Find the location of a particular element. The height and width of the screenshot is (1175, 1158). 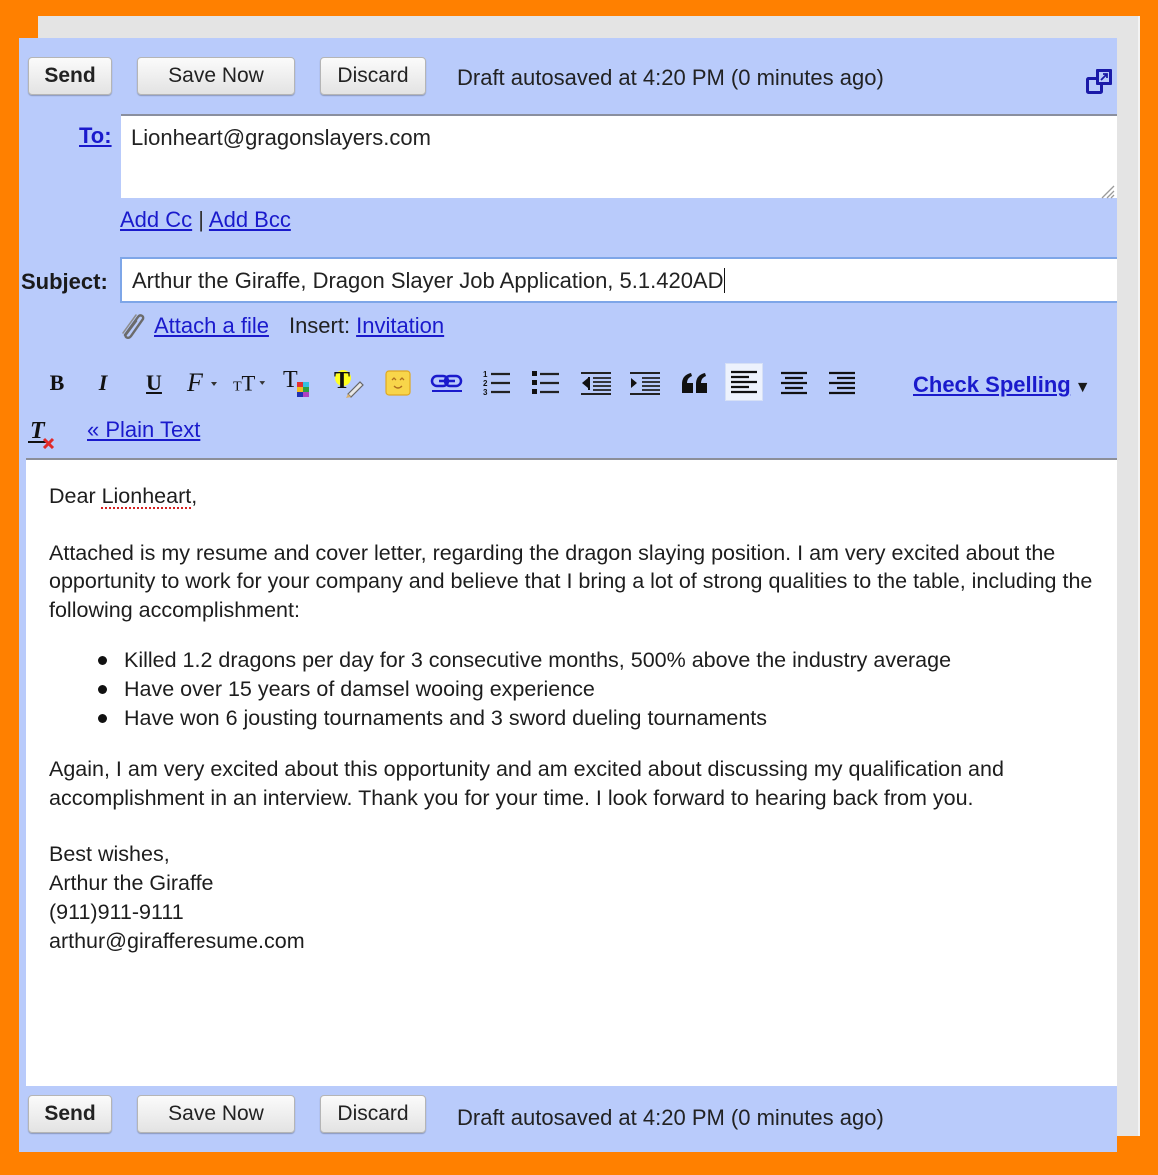

highlight-icon: T is located at coordinates (349, 383).